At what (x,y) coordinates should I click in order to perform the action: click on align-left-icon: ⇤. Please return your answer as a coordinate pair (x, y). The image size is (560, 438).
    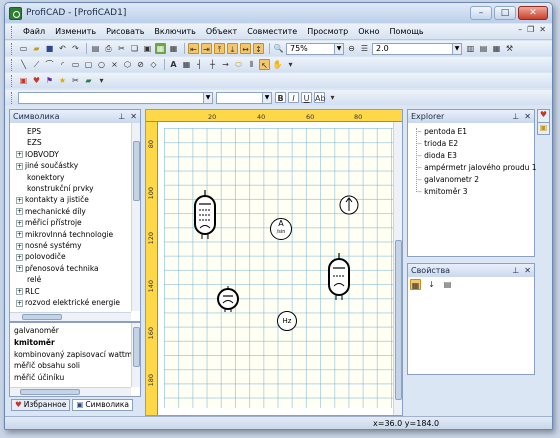
    Looking at the image, I should click on (193, 48).